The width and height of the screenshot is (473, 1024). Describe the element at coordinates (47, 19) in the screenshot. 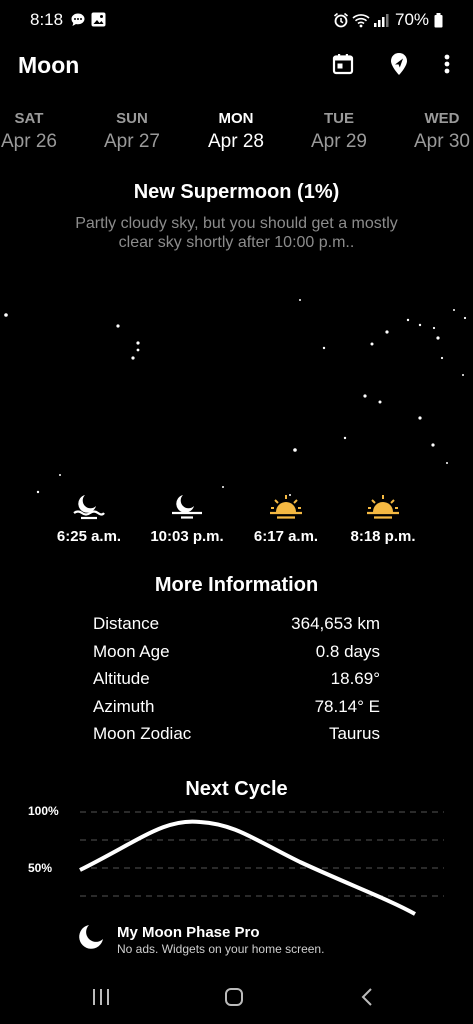

I see `status-time: 8:18` at that location.